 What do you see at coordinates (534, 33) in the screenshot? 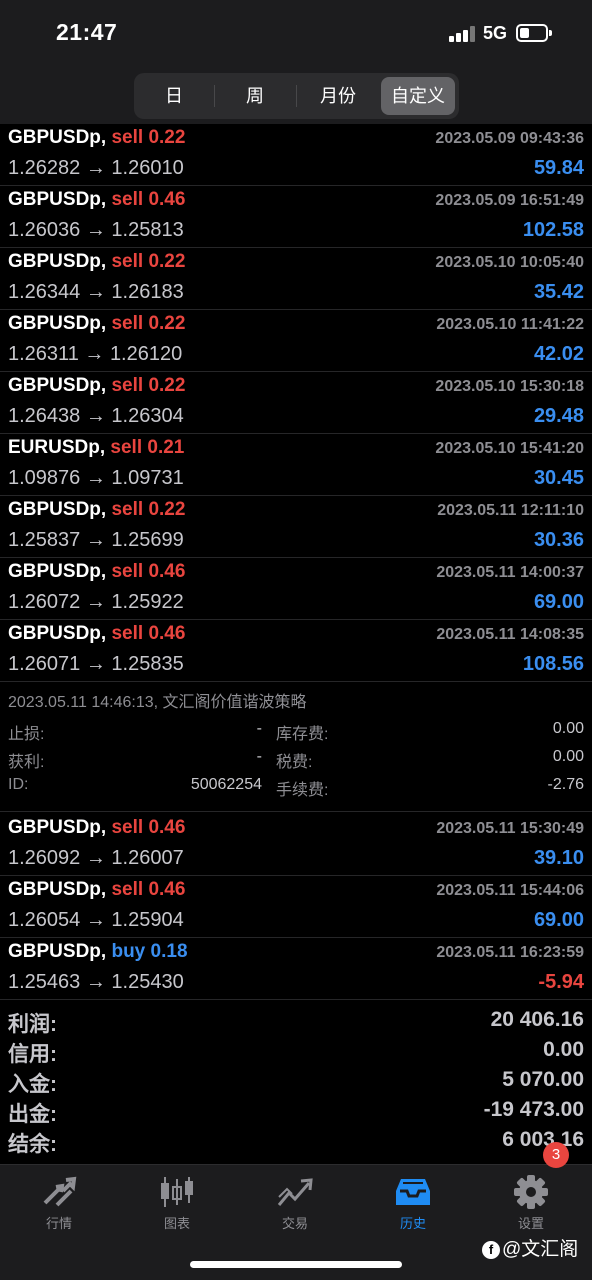
I see `battery-icon` at bounding box center [534, 33].